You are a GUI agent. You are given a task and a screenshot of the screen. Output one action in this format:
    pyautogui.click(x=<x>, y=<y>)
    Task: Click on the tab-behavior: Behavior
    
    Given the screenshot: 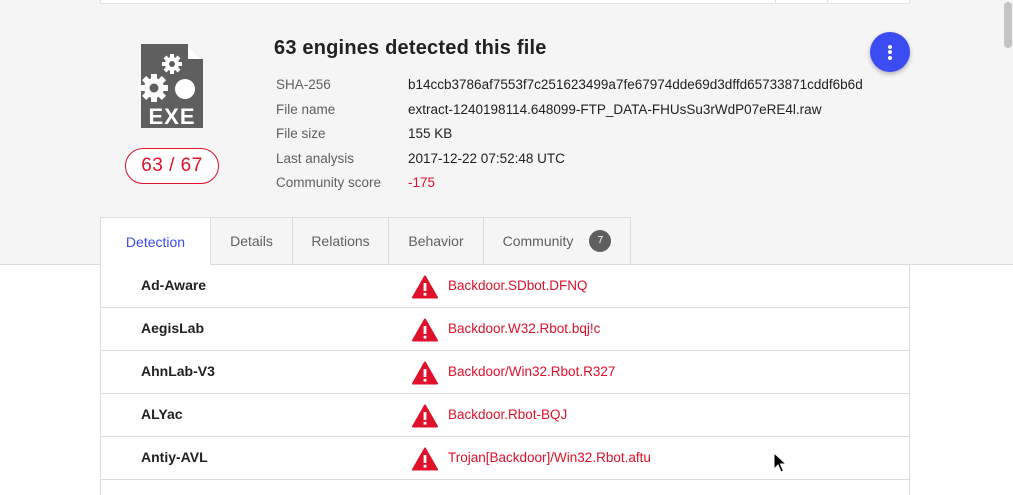 What is the action you would take?
    pyautogui.click(x=436, y=240)
    